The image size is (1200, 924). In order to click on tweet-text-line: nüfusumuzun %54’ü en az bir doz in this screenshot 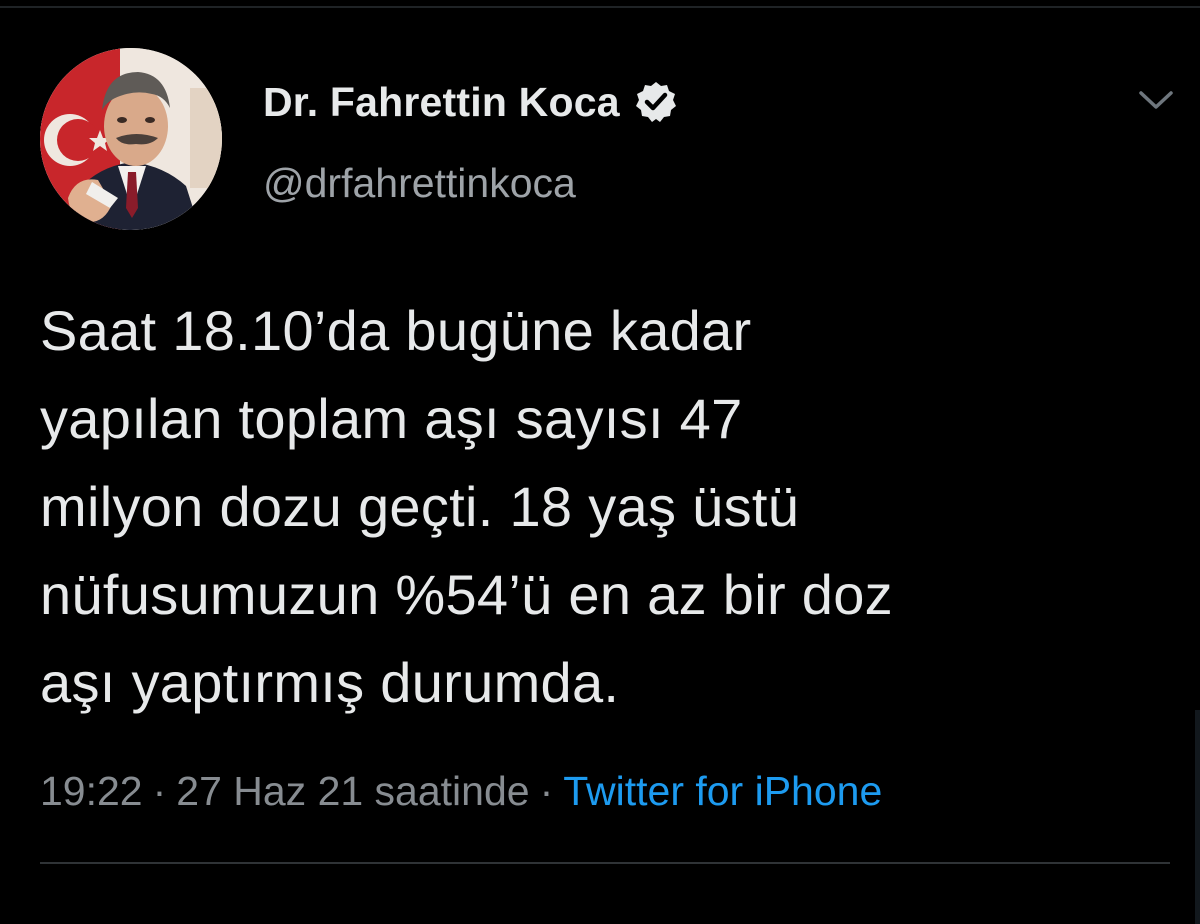, I will do `click(466, 594)`.